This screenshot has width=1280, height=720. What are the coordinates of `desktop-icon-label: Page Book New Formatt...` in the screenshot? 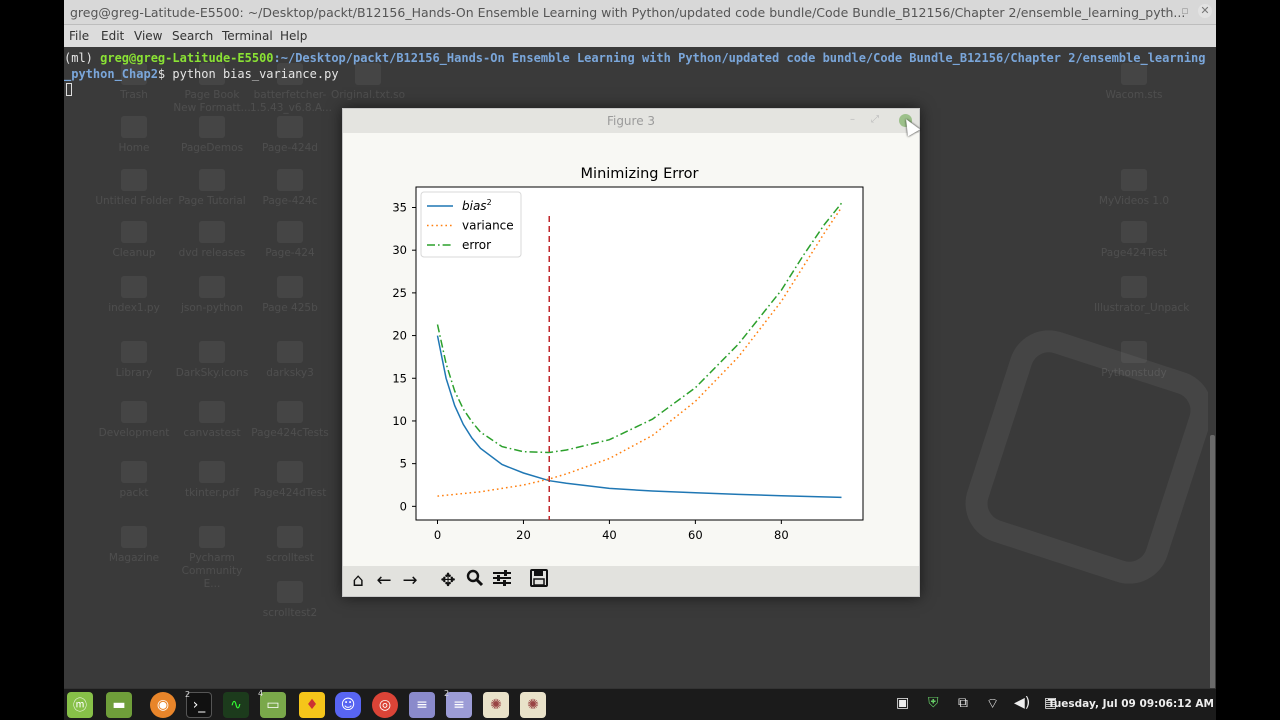 It's located at (212, 101).